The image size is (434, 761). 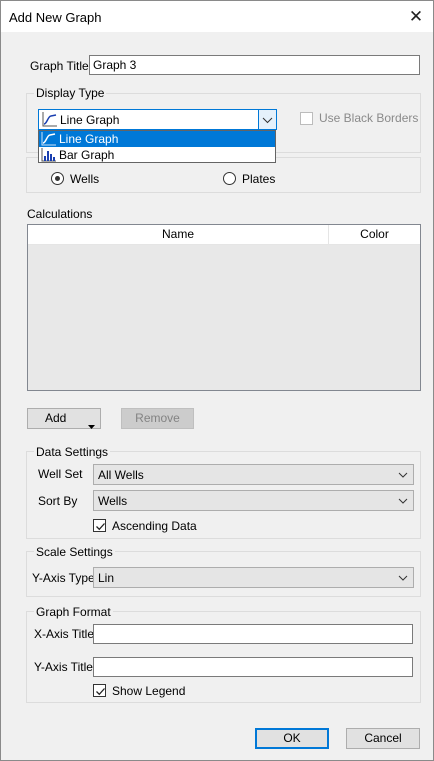 I want to click on graph-format-group-label: Graph Format, so click(x=73, y=612).